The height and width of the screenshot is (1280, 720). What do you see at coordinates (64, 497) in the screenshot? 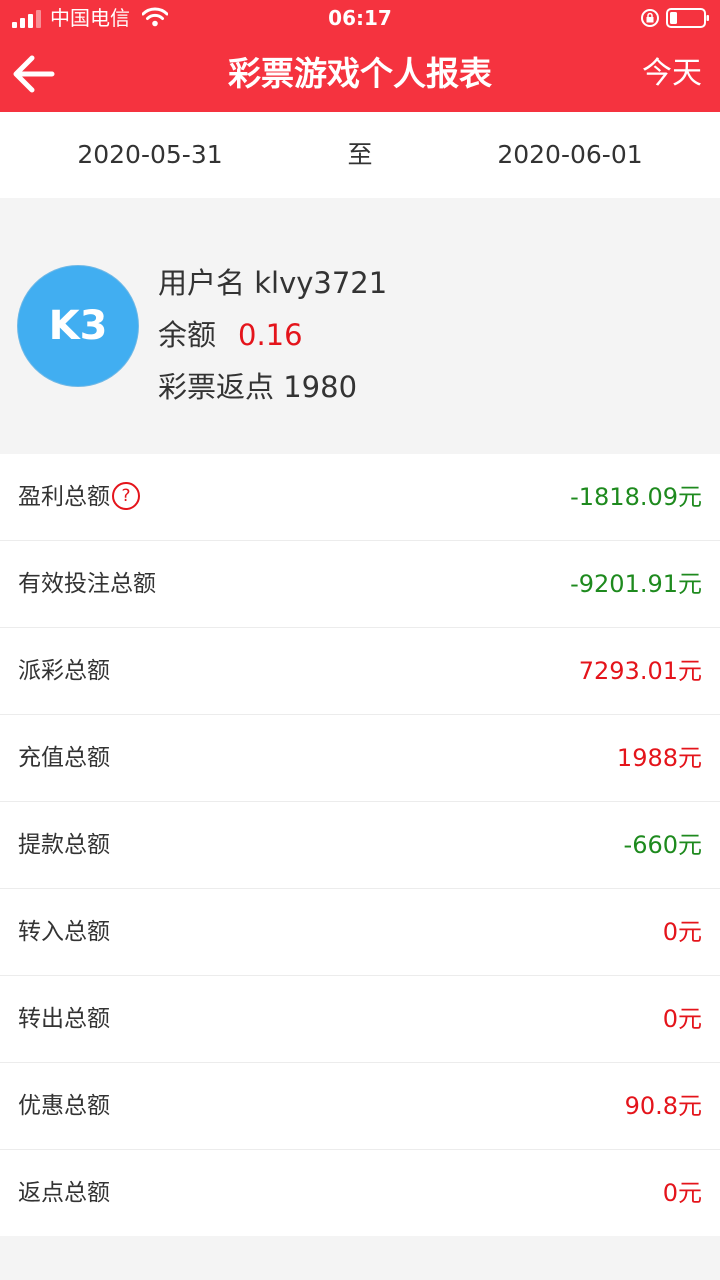
I see `stat-label: 盈利总额` at bounding box center [64, 497].